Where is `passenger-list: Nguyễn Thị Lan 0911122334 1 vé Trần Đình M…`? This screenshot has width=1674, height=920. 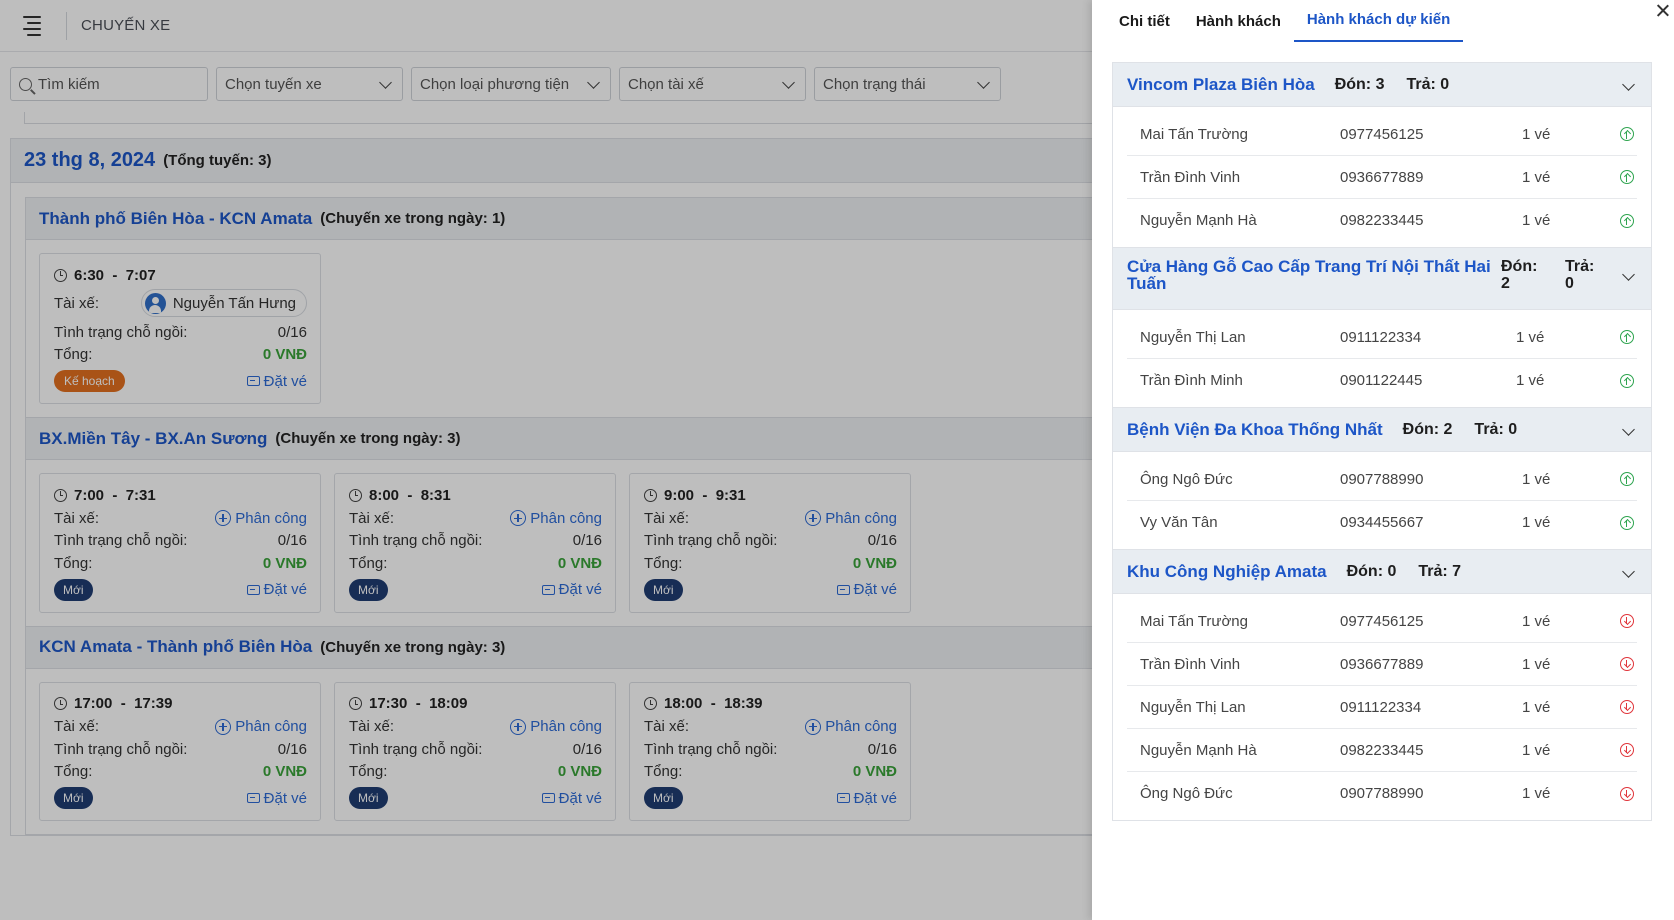
passenger-list: Nguyễn Thị Lan 0911122334 1 vé Trần Đình M… is located at coordinates (1382, 358).